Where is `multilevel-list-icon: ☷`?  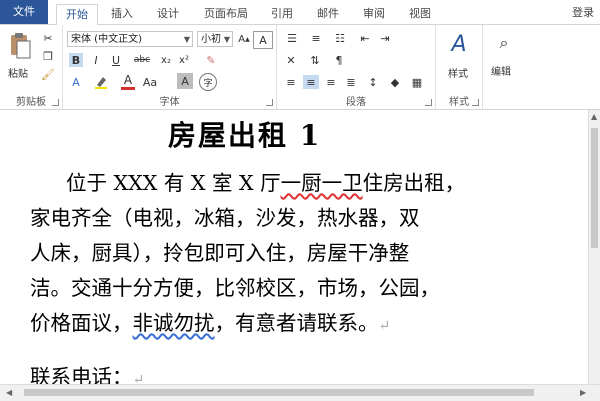 multilevel-list-icon: ☷ is located at coordinates (340, 38).